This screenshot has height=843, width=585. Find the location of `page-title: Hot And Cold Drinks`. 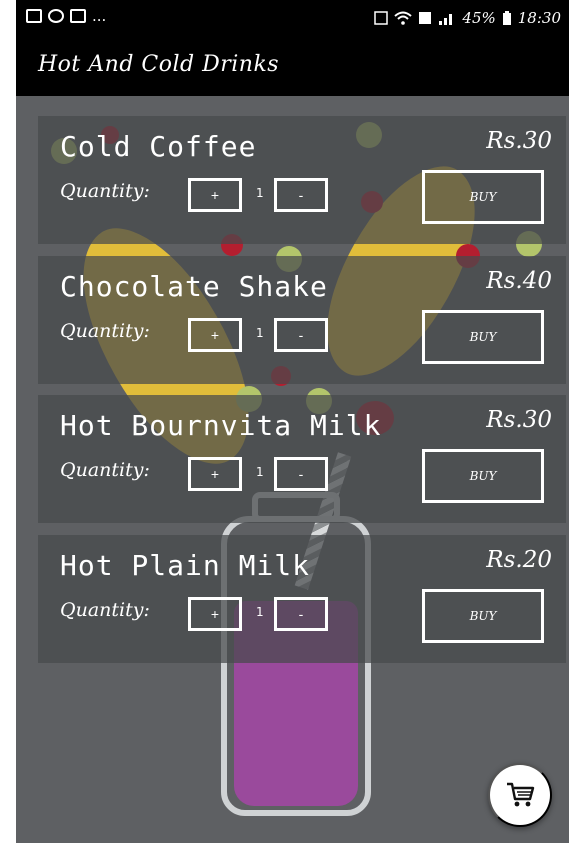

page-title: Hot And Cold Drinks is located at coordinates (159, 64).